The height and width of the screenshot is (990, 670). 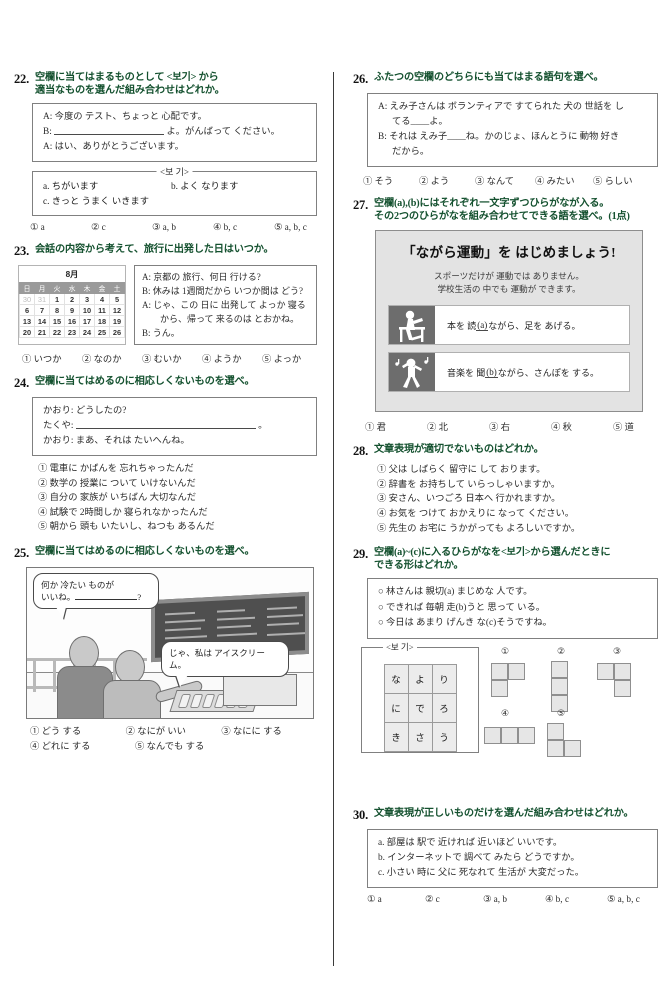 I want to click on question-22-choices: ① a ② c ③ a, b ④ b, c ⑤ a, b, c, so click(x=173, y=227).